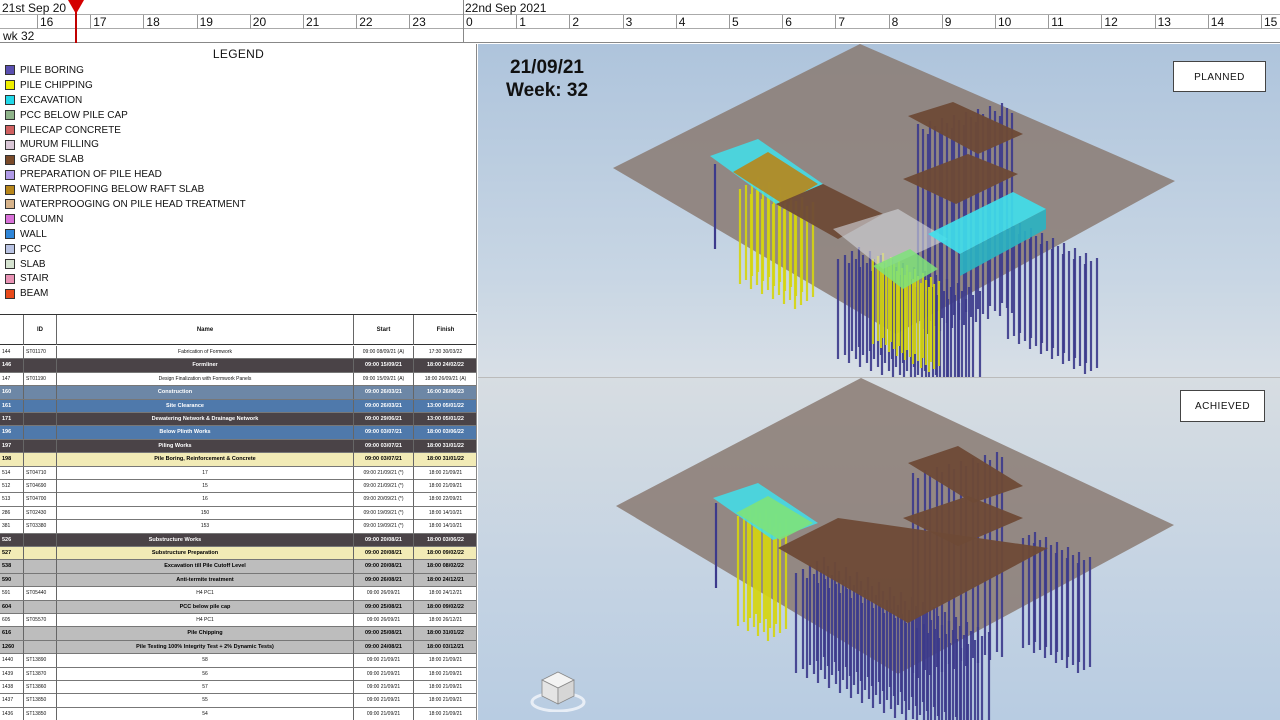  I want to click on legend-item-label: STAIR, so click(34, 279).